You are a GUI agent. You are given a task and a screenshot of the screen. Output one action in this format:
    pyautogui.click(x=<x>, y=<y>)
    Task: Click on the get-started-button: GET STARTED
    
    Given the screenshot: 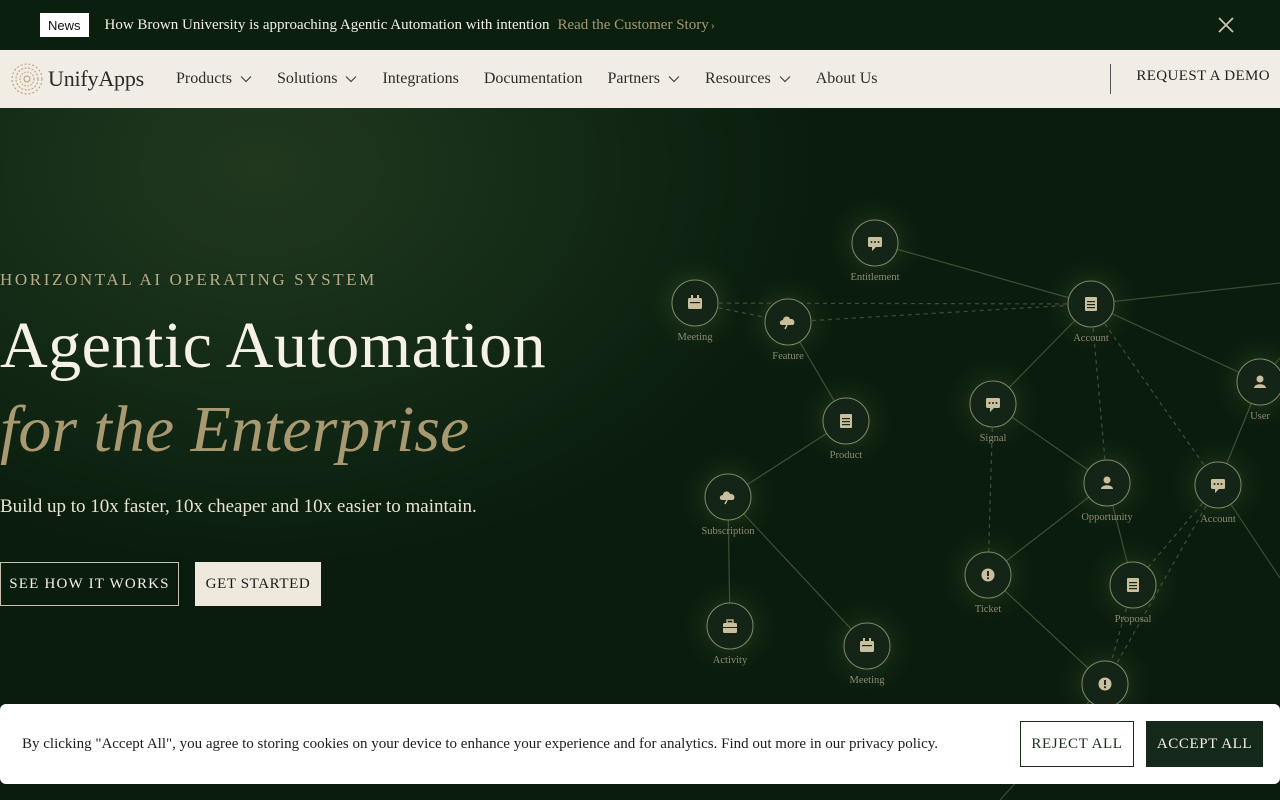 What is the action you would take?
    pyautogui.click(x=258, y=584)
    